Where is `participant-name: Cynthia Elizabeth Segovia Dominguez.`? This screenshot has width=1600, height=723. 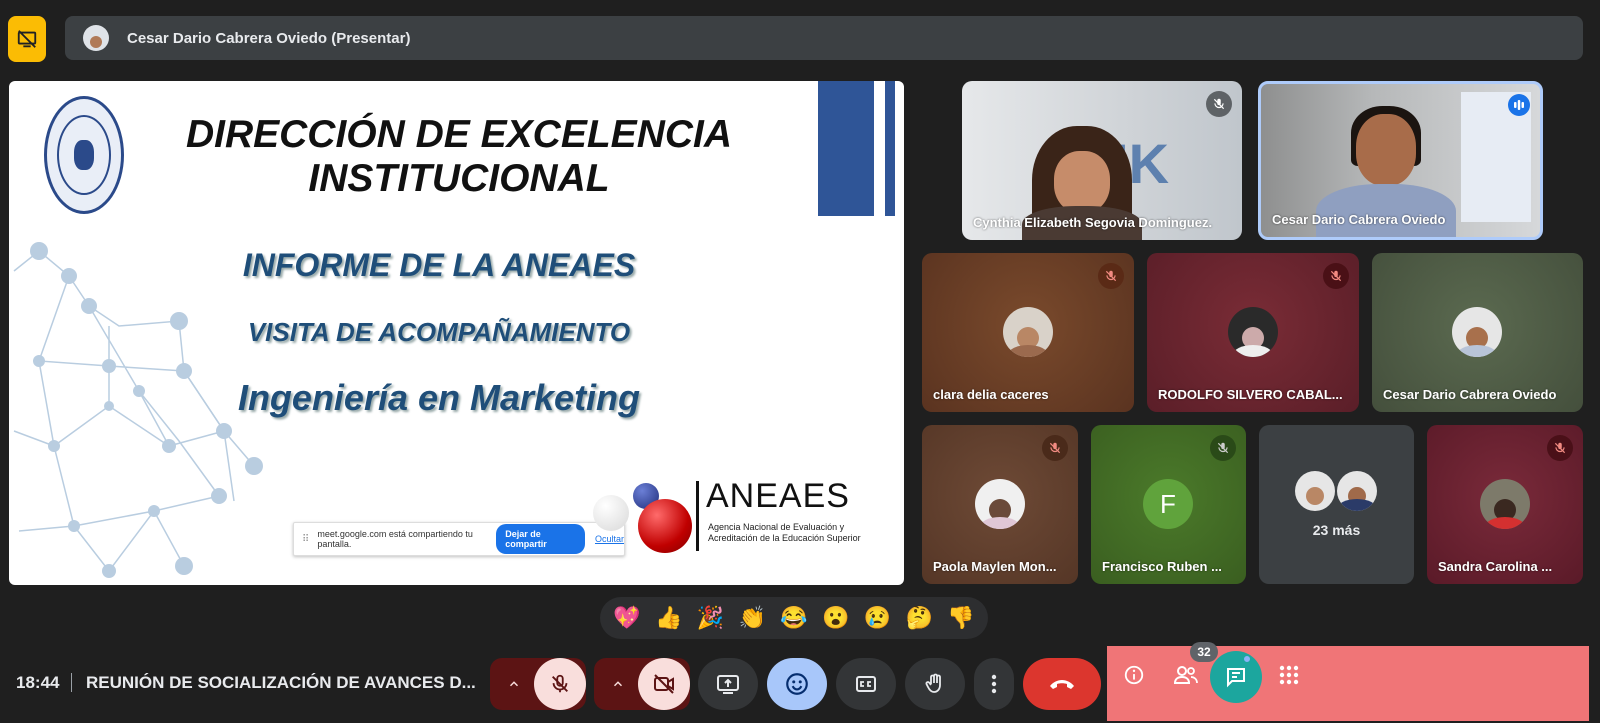
participant-name: Cynthia Elizabeth Segovia Dominguez. is located at coordinates (1093, 222).